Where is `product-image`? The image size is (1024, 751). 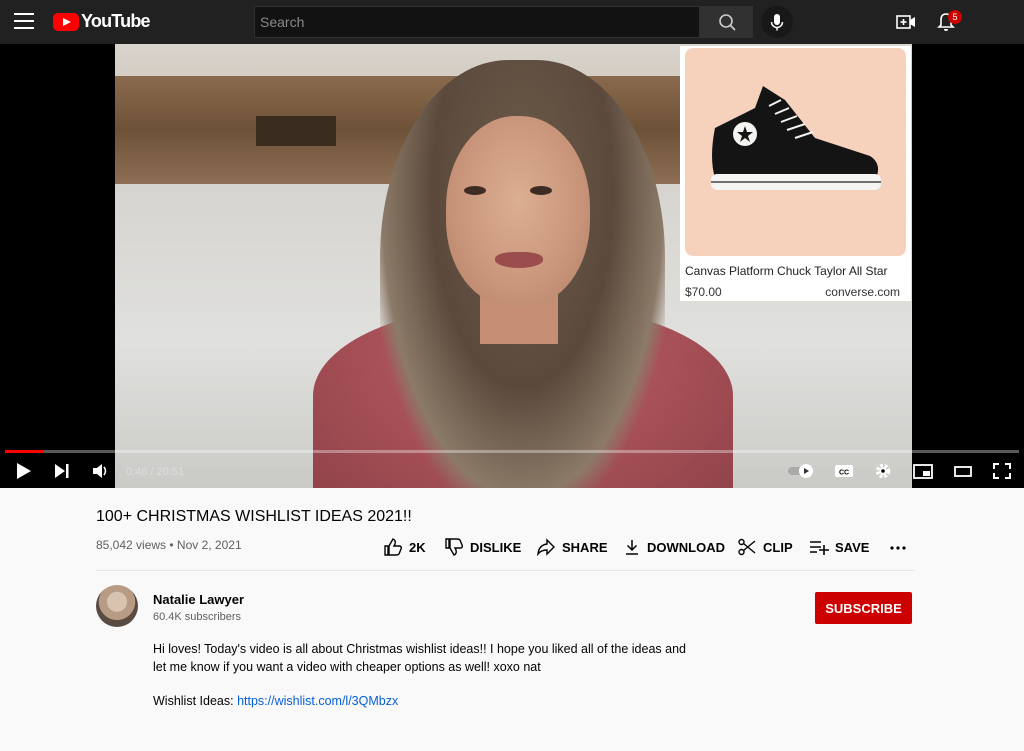
product-image is located at coordinates (795, 152).